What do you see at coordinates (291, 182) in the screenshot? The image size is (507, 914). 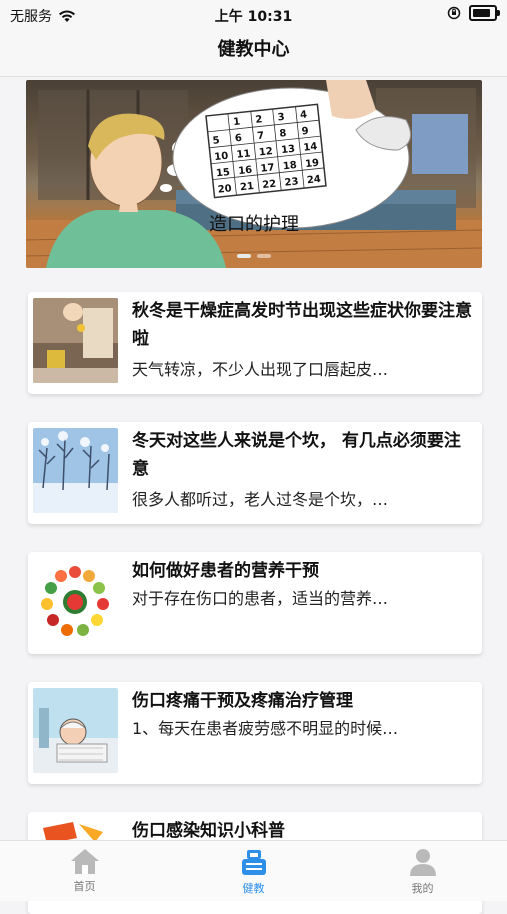 I see `calendar-day: 23` at bounding box center [291, 182].